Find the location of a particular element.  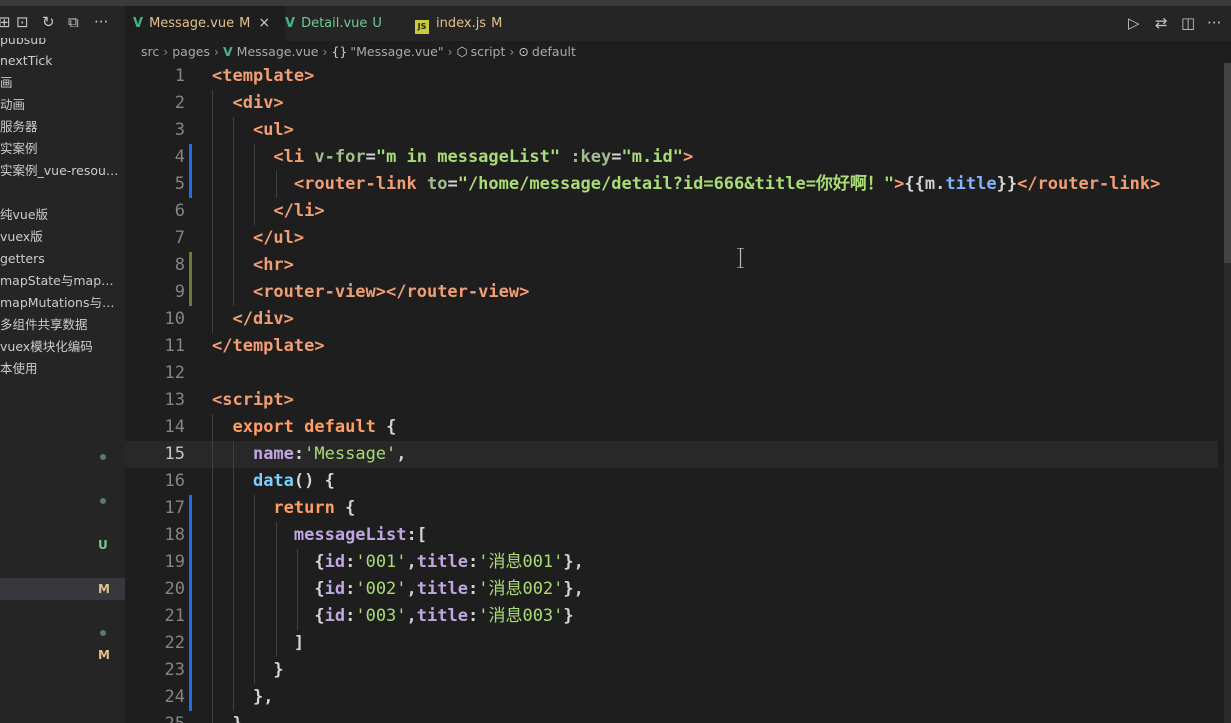

new-file-icon: ⊞ is located at coordinates (5, 22).